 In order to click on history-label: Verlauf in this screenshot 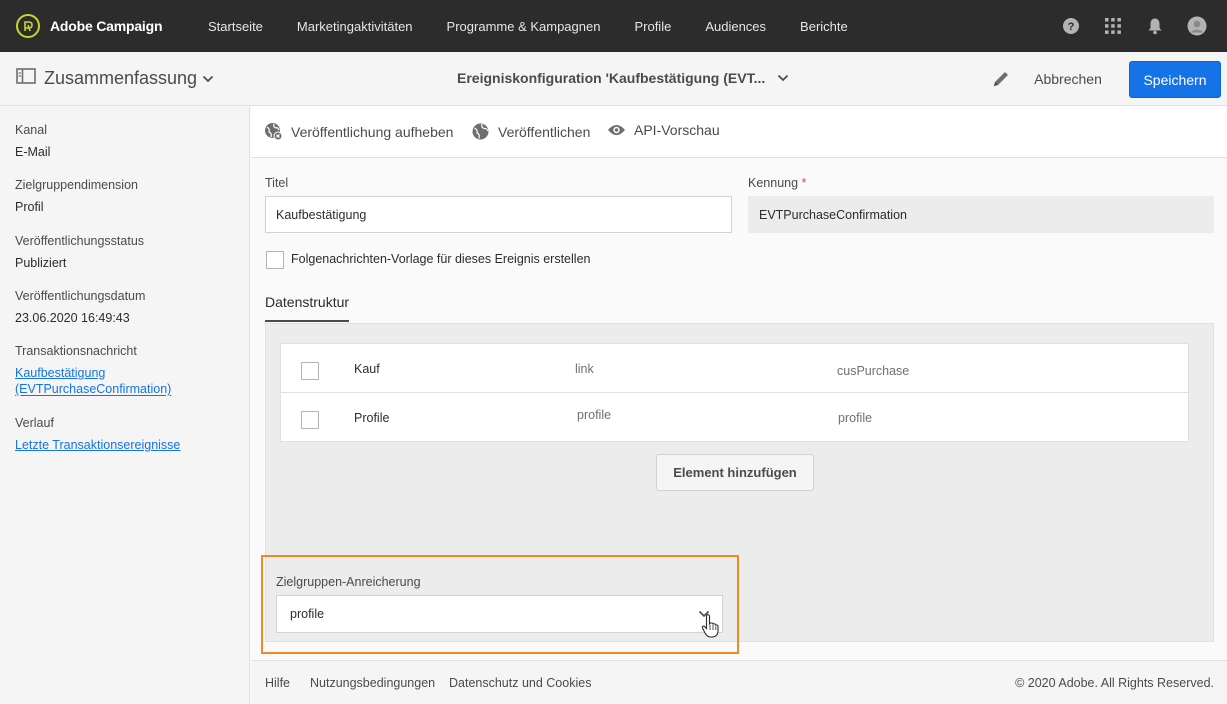, I will do `click(34, 423)`.